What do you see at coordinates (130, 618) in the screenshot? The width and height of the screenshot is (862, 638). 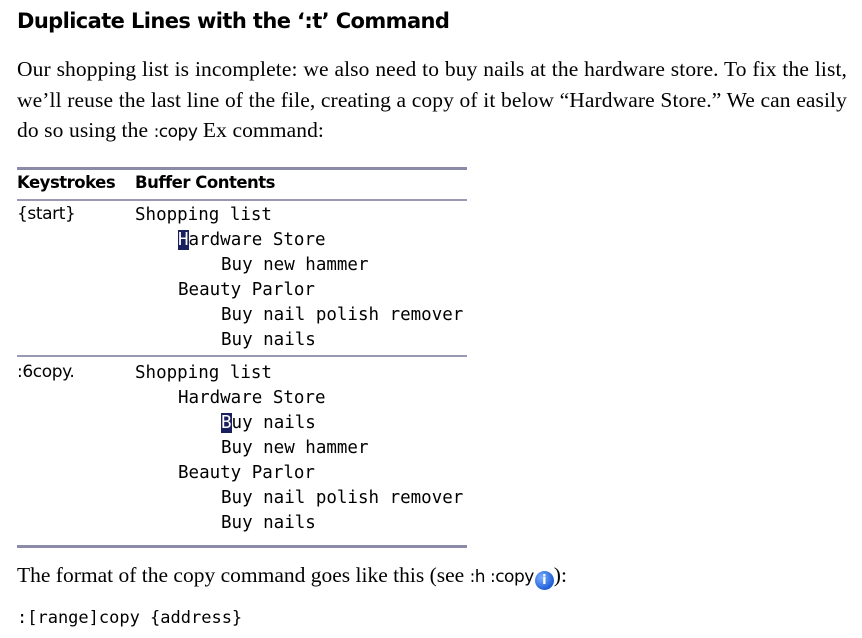 I see `command-syntax: :[range]copy {address}` at bounding box center [130, 618].